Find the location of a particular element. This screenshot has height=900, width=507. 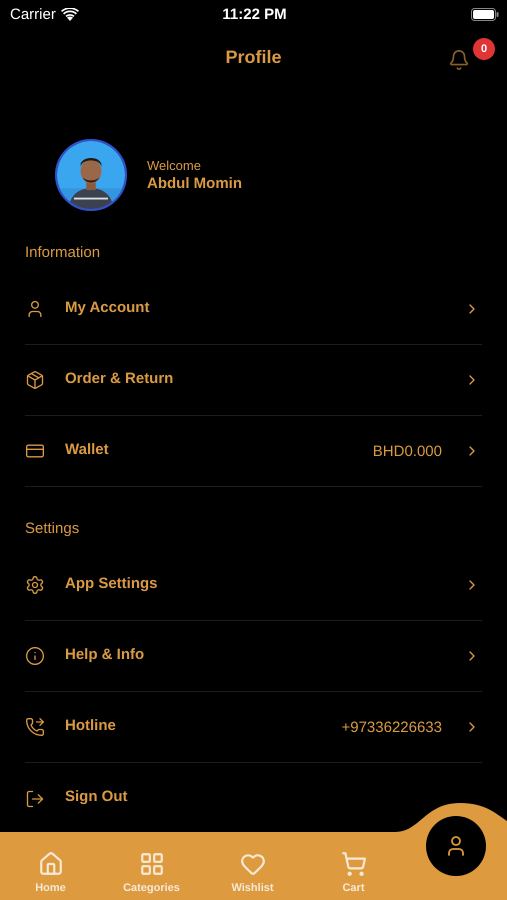

menu-label: App Settings is located at coordinates (111, 583).